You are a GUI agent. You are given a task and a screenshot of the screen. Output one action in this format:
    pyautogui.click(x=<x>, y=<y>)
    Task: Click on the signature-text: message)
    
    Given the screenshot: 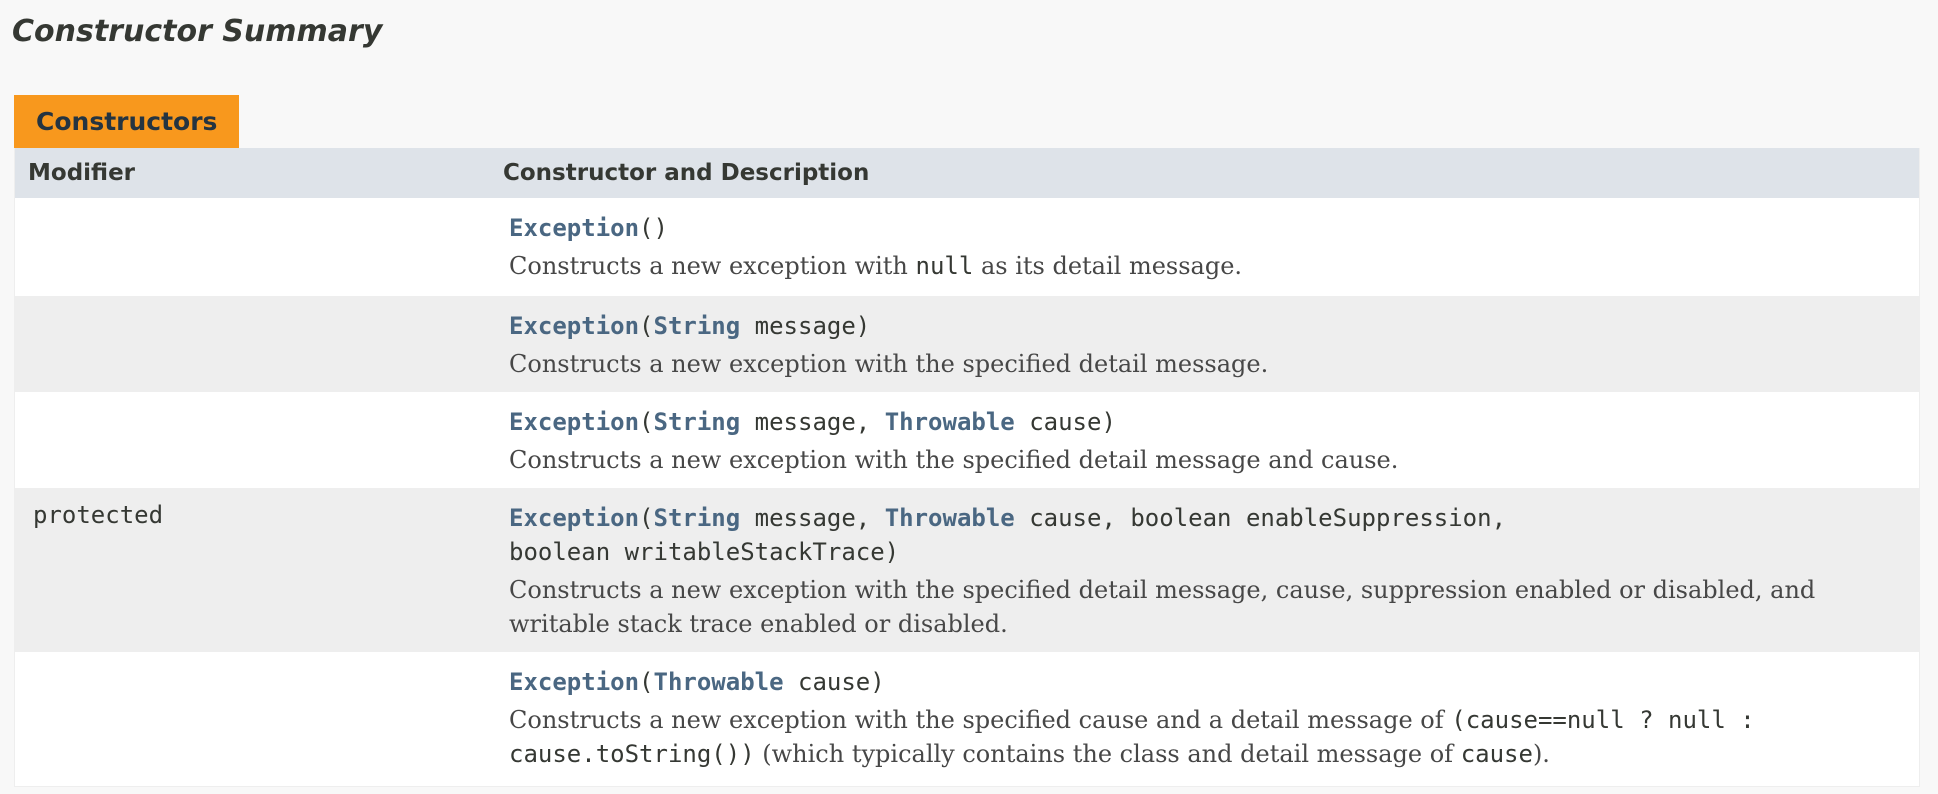 What is the action you would take?
    pyautogui.click(x=805, y=326)
    